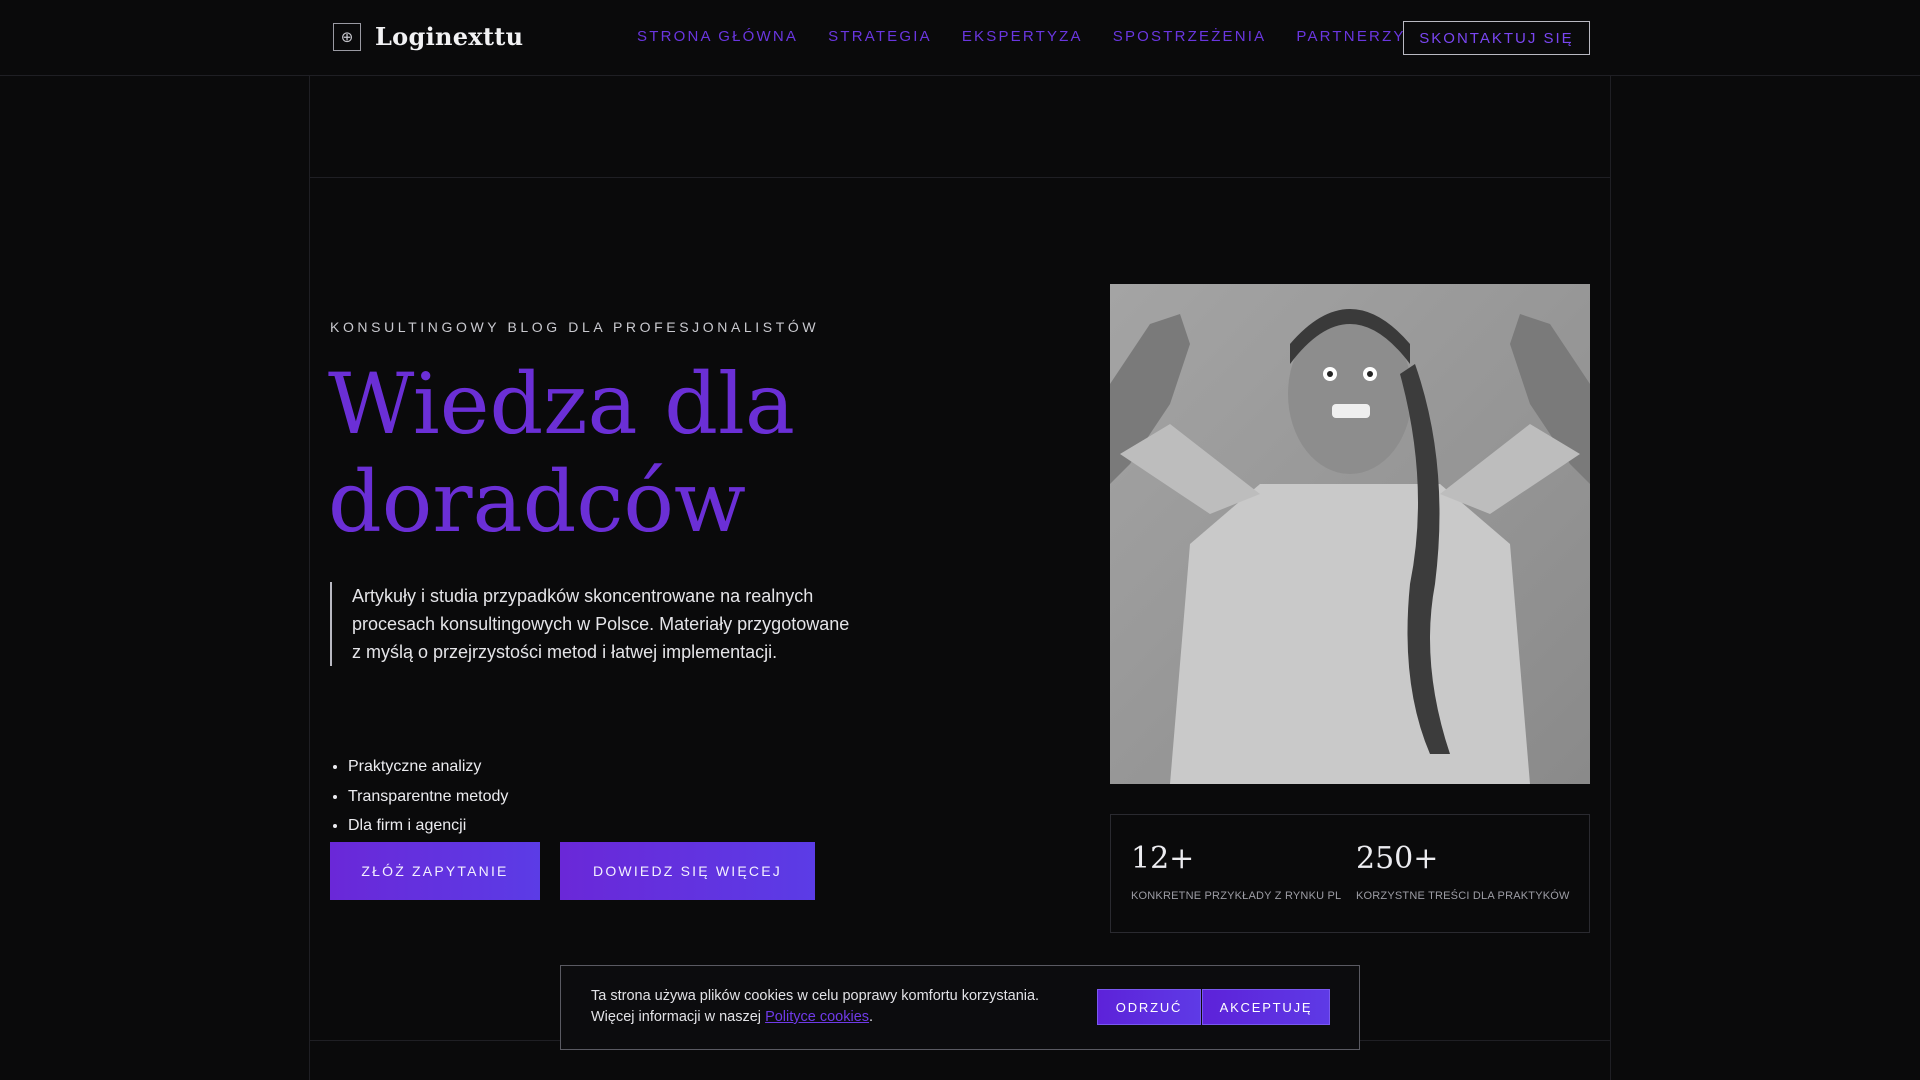 This screenshot has width=1920, height=1080. I want to click on cookie-text-line2: Więcej informacji w naszej, so click(676, 1017).